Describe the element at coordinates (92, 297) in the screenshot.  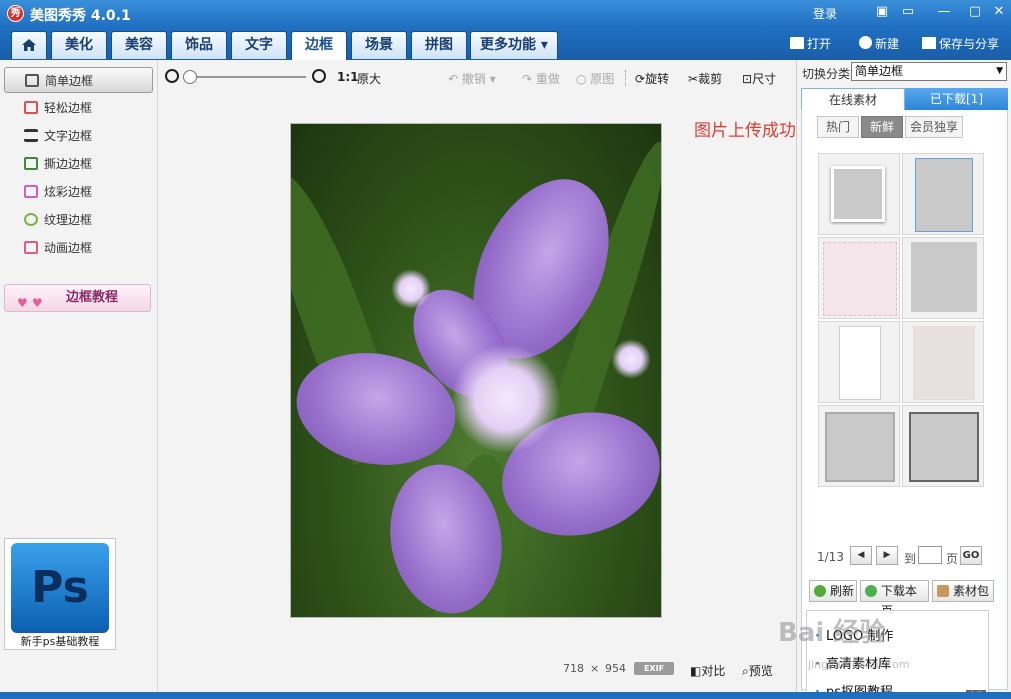
I see `frame-tutorial-label: 边框教程` at that location.